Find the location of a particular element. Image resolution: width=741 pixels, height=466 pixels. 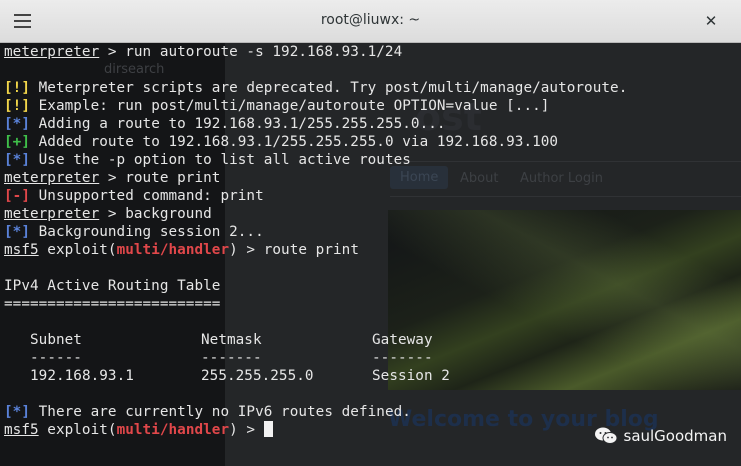

close-icon: ✕ is located at coordinates (711, 21).